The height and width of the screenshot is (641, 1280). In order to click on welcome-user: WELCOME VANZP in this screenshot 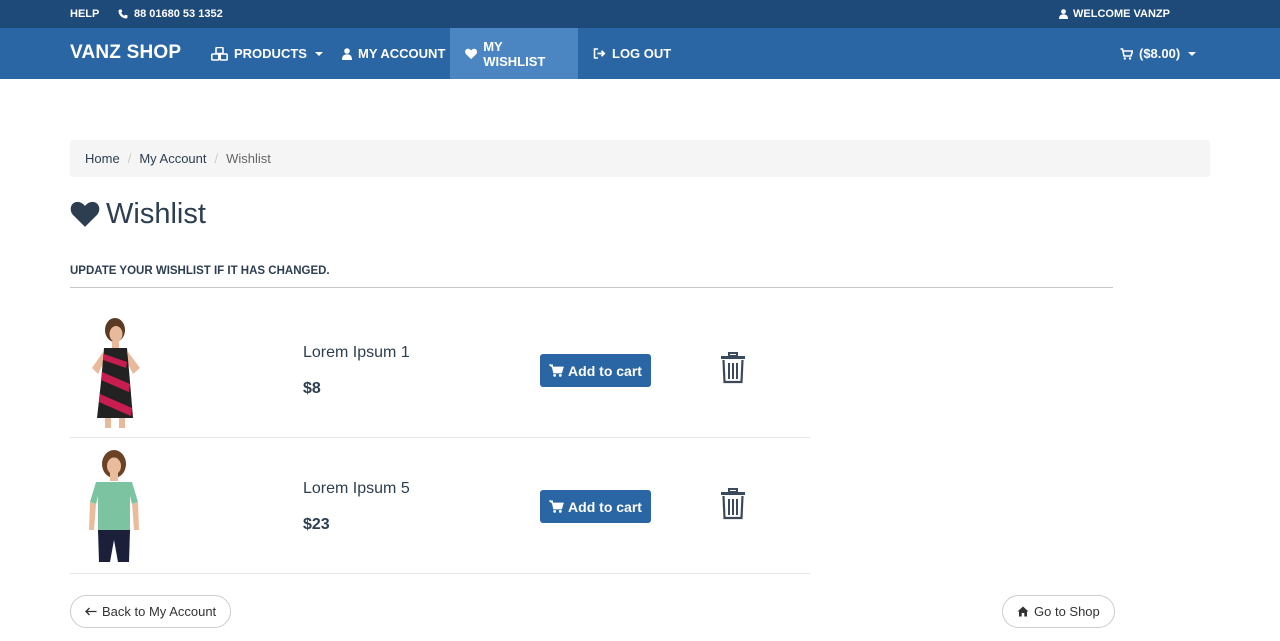, I will do `click(1114, 14)`.